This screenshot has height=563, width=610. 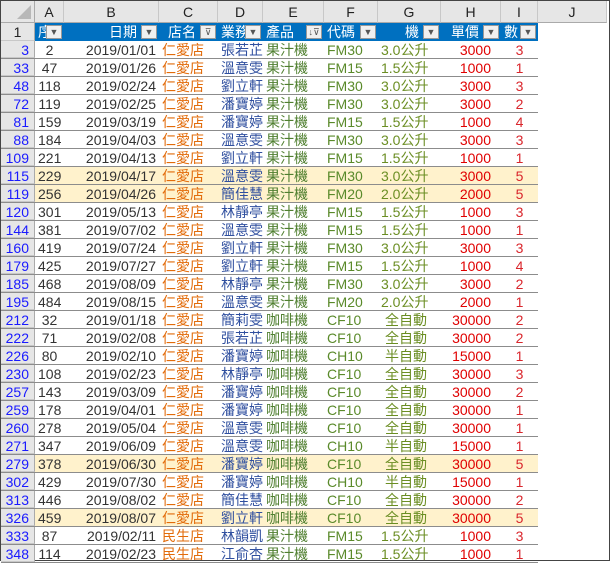 What do you see at coordinates (111, 229) in the screenshot?
I see `cell-date: 2019/07/02` at bounding box center [111, 229].